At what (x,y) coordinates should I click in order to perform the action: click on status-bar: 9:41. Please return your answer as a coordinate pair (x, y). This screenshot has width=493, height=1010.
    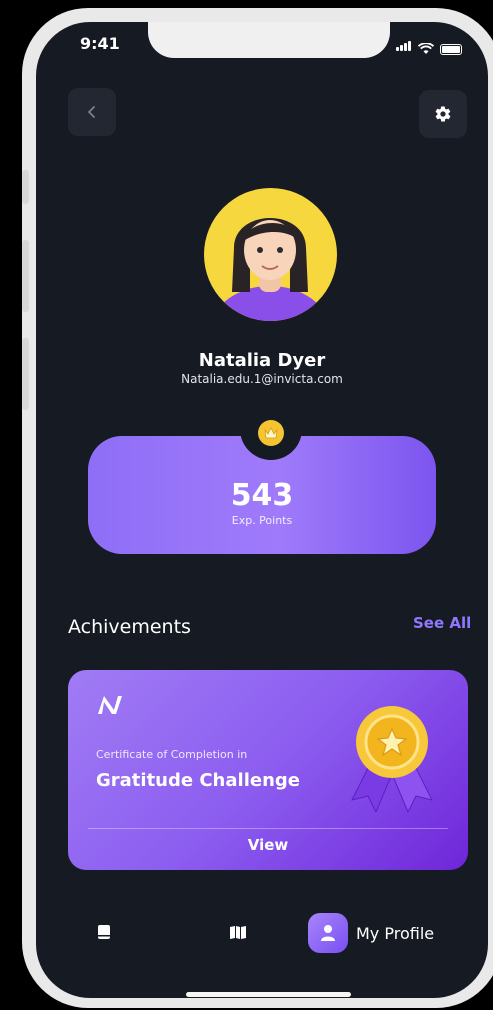
    Looking at the image, I should click on (262, 47).